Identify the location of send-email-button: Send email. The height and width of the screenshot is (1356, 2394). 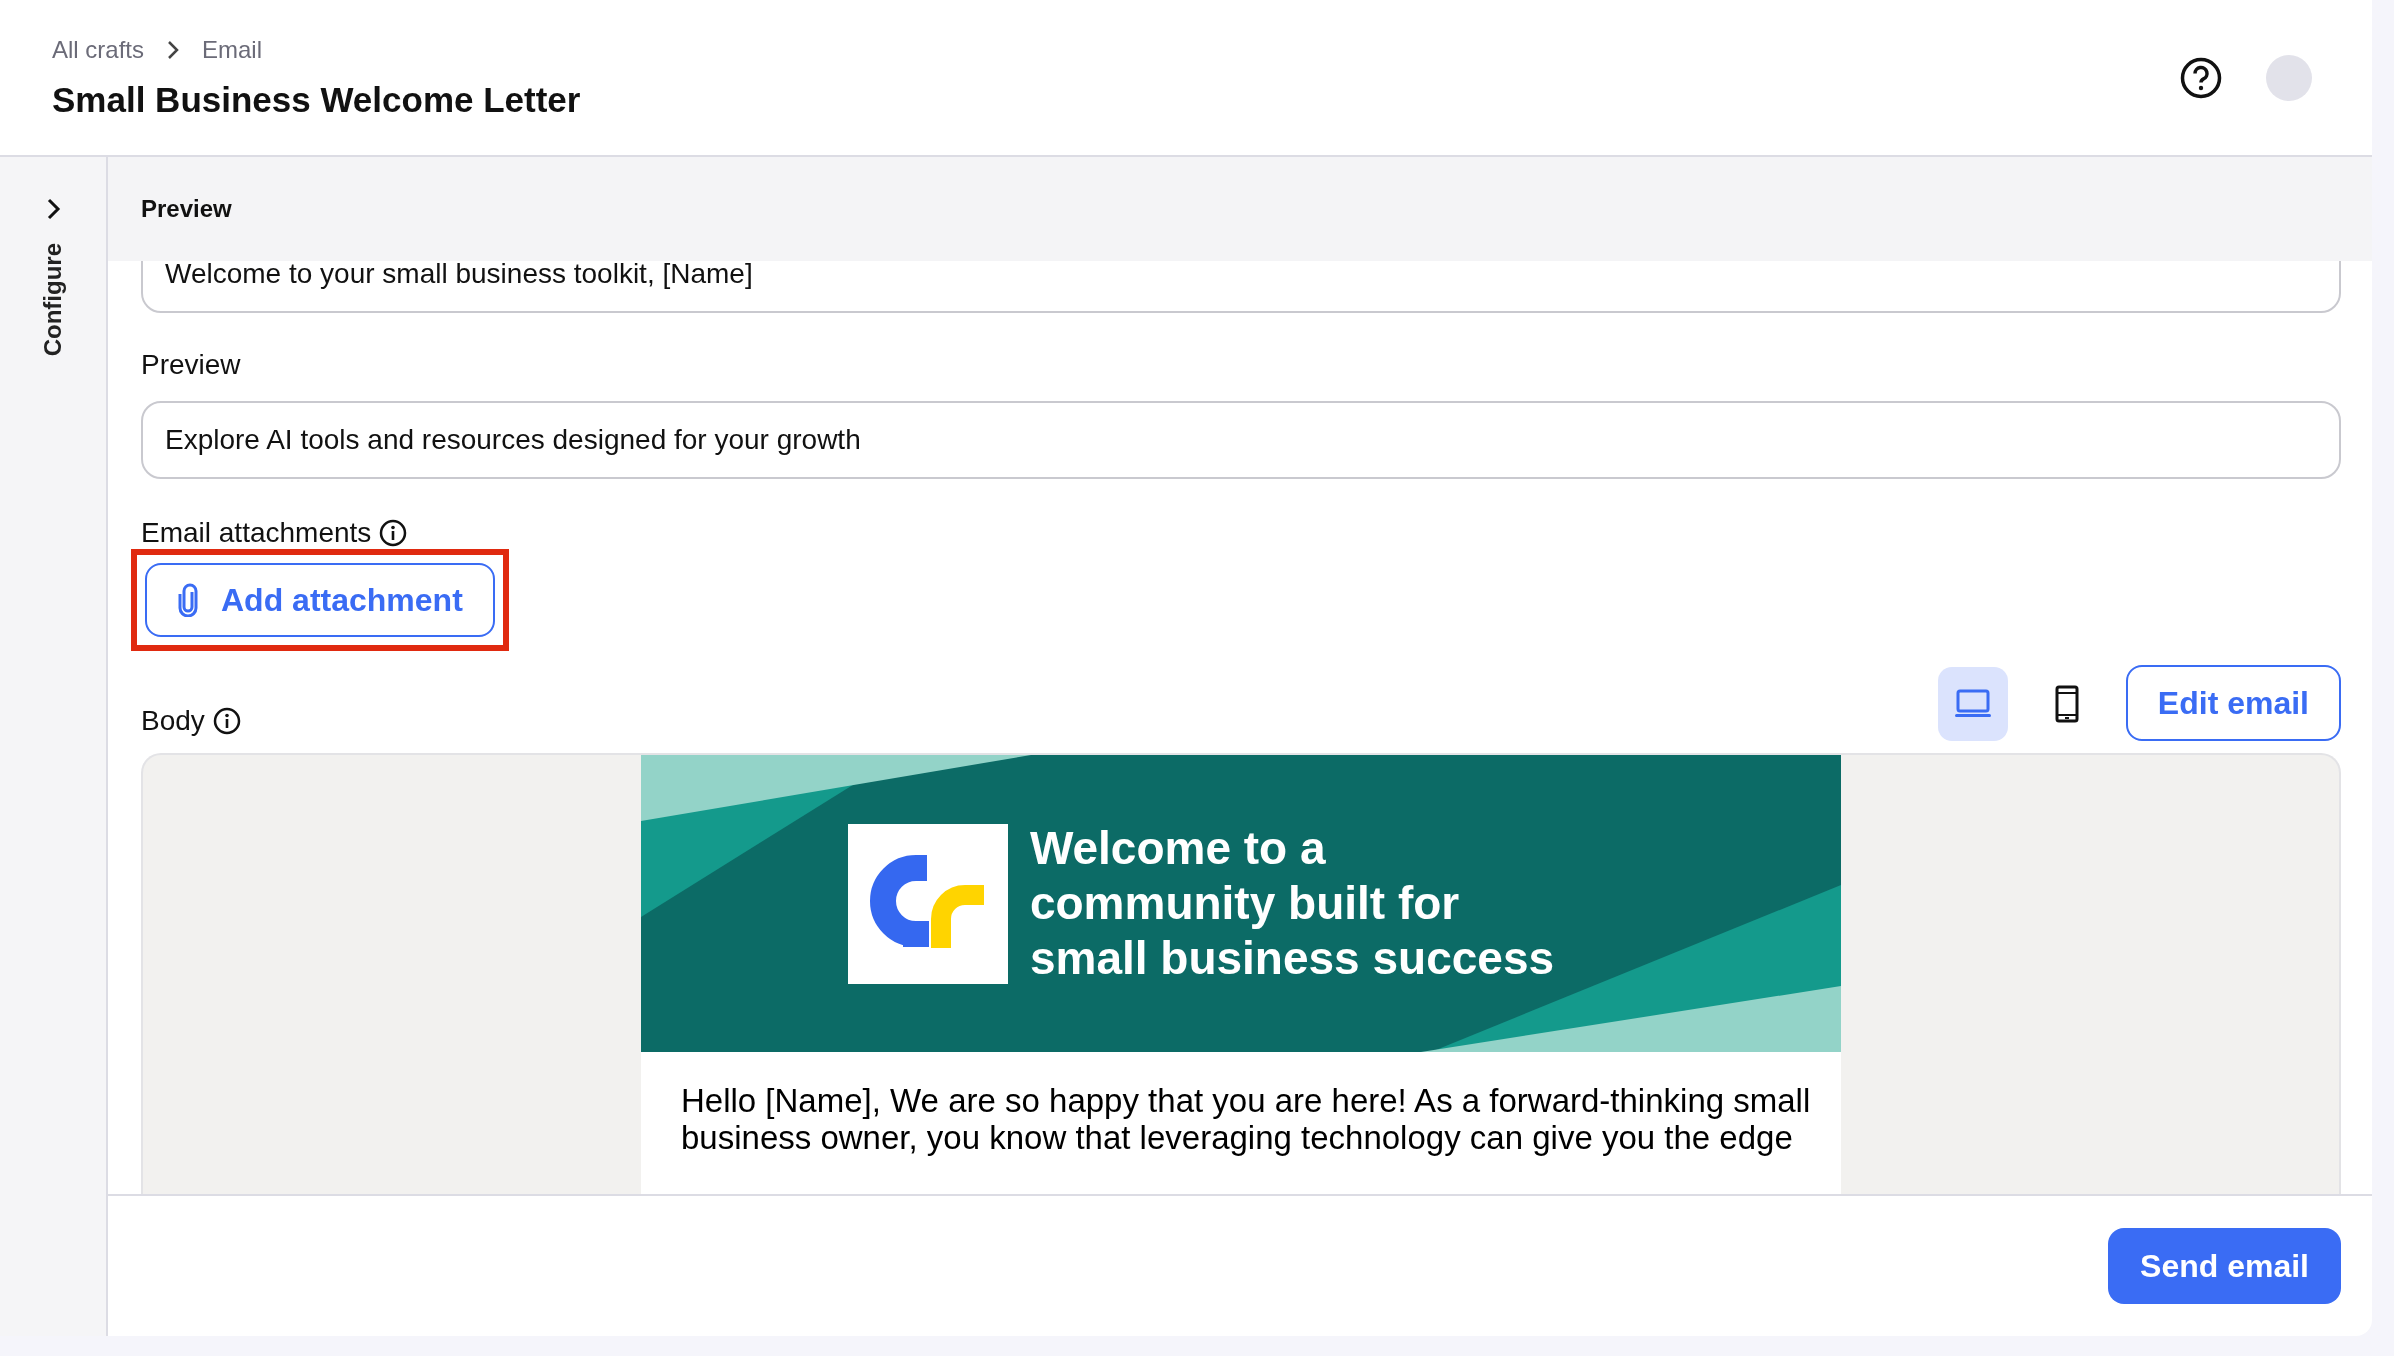
(2224, 1266).